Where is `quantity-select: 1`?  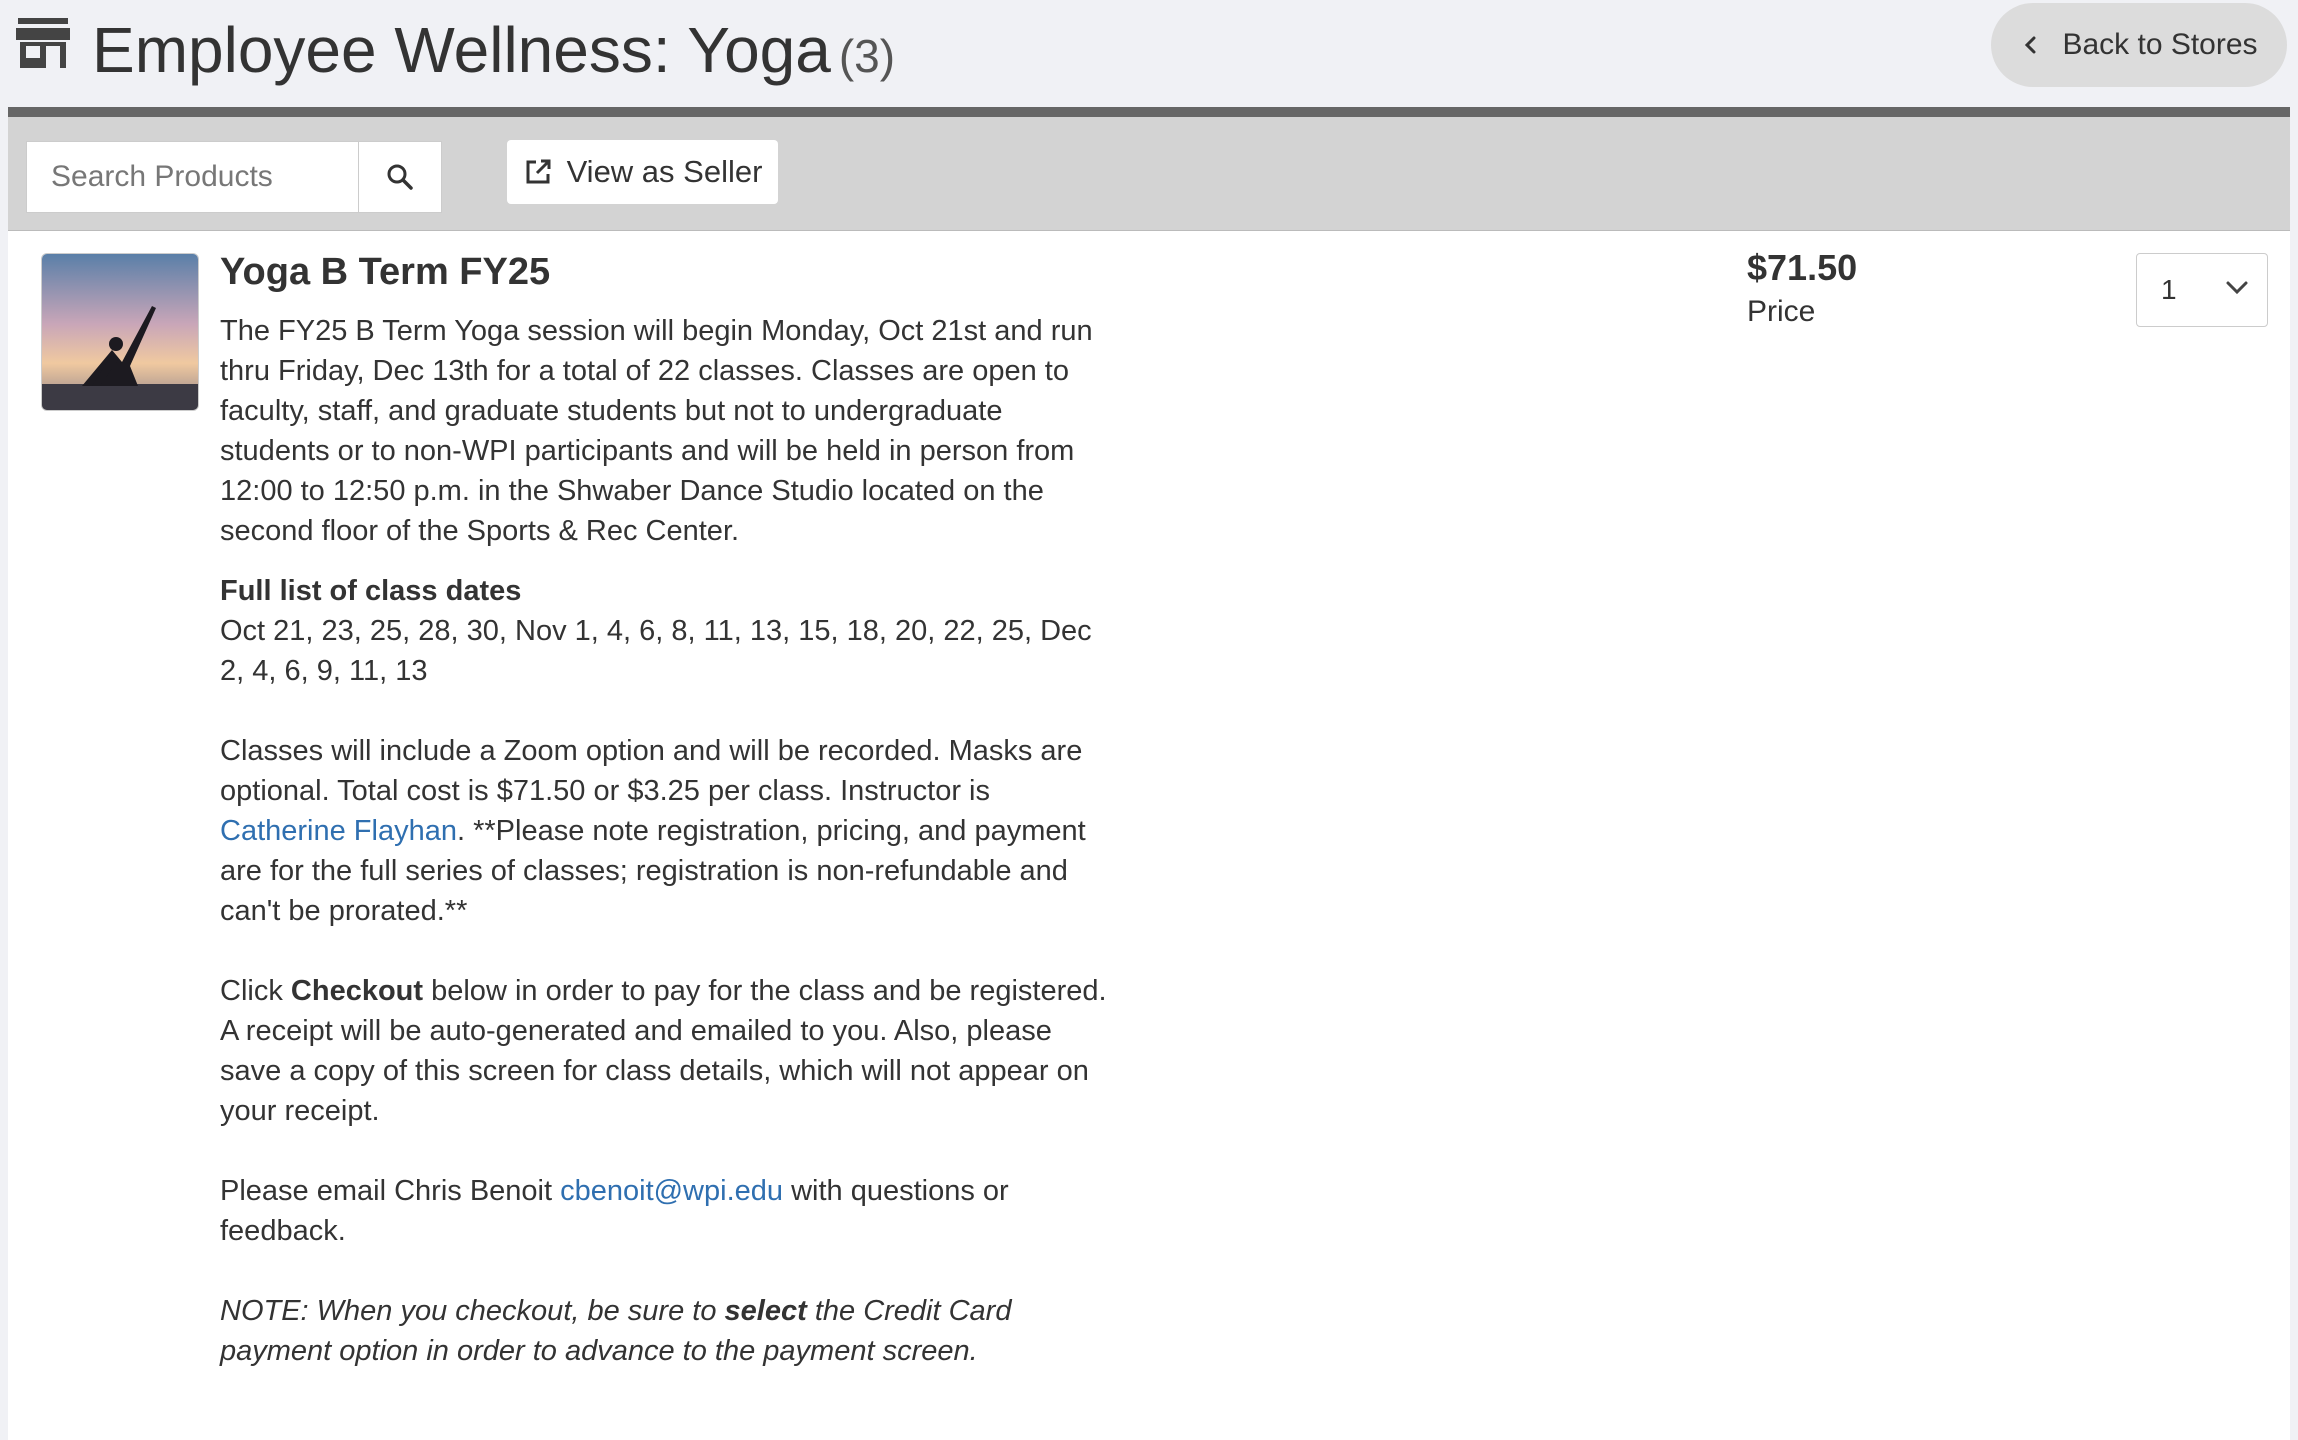 quantity-select: 1 is located at coordinates (2202, 290).